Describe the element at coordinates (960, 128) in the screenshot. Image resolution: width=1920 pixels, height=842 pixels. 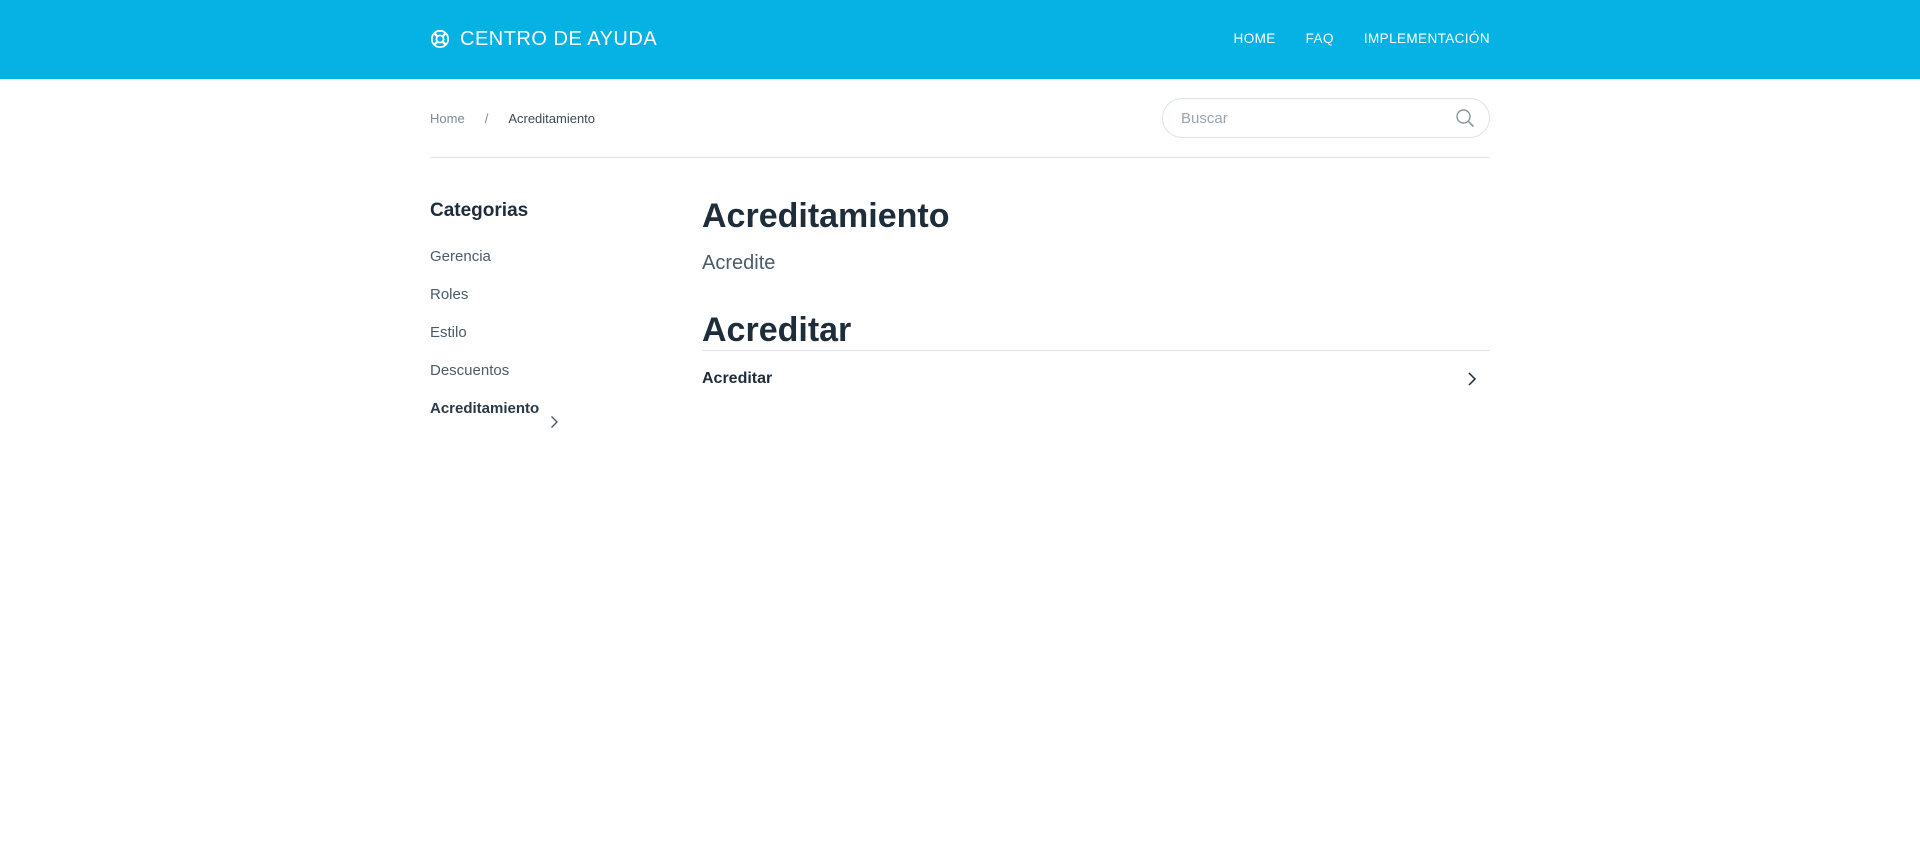
I see `sub-header: Home / Acreditamiento` at that location.